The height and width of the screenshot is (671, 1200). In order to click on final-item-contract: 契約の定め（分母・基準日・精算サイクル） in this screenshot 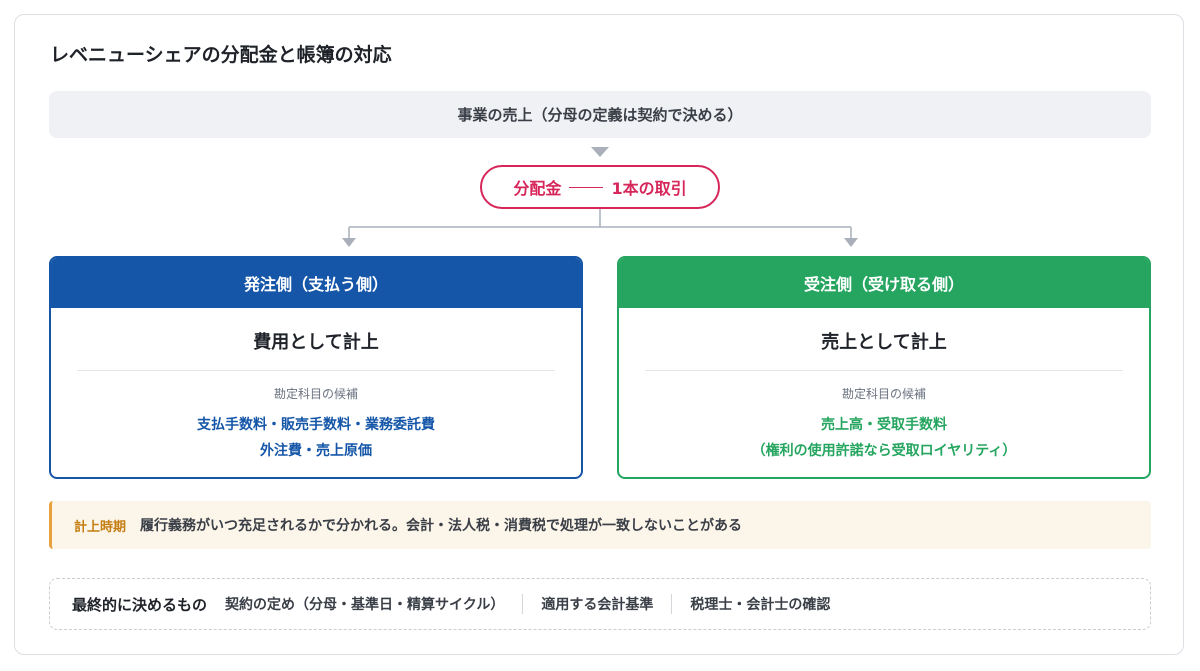, I will do `click(365, 605)`.